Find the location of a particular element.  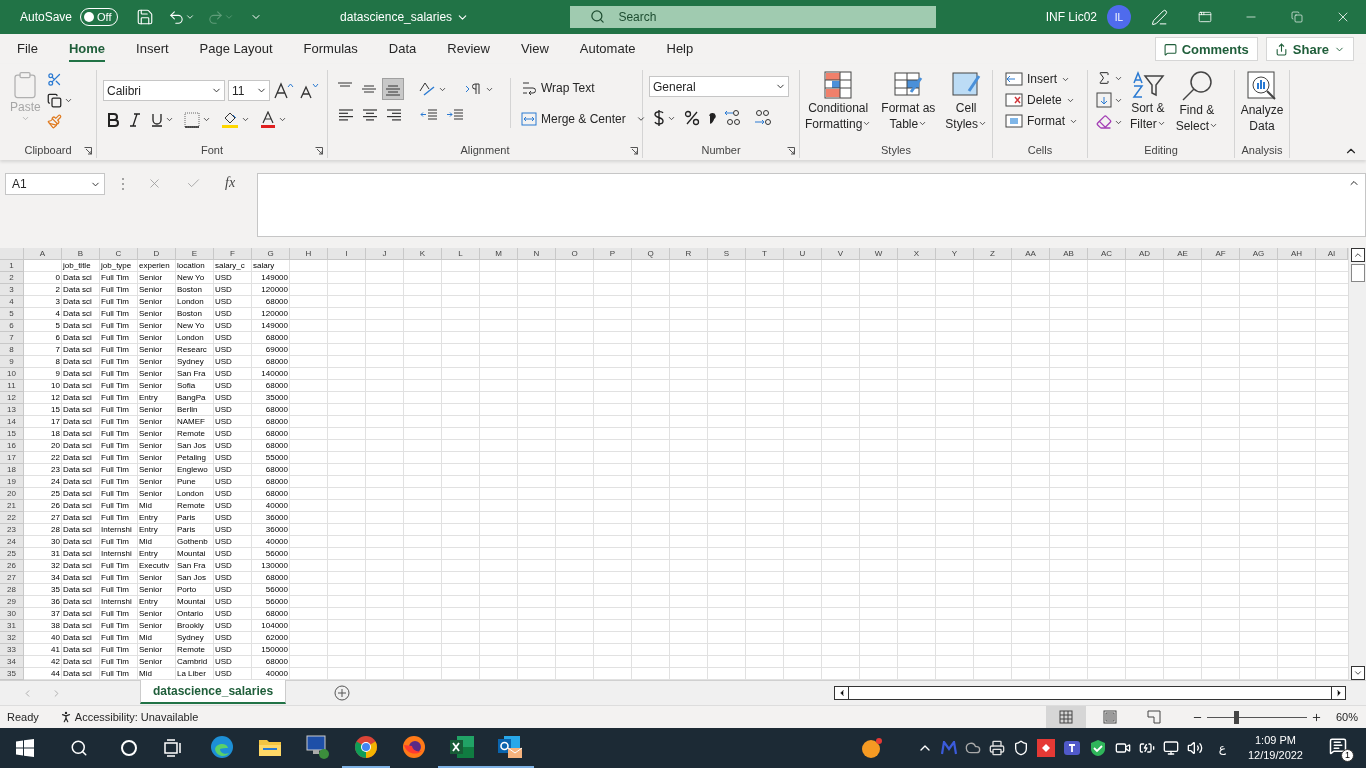

row-header: 8 is located at coordinates (12, 350).